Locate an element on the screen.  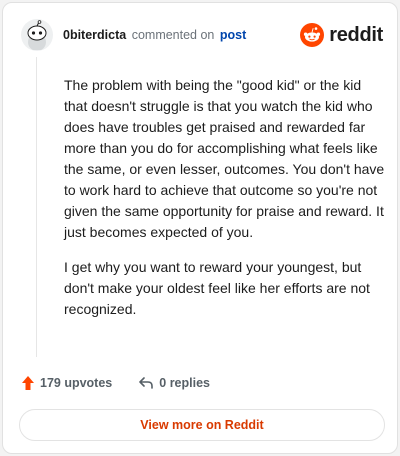
reply-count: 0 replies is located at coordinates (184, 383).